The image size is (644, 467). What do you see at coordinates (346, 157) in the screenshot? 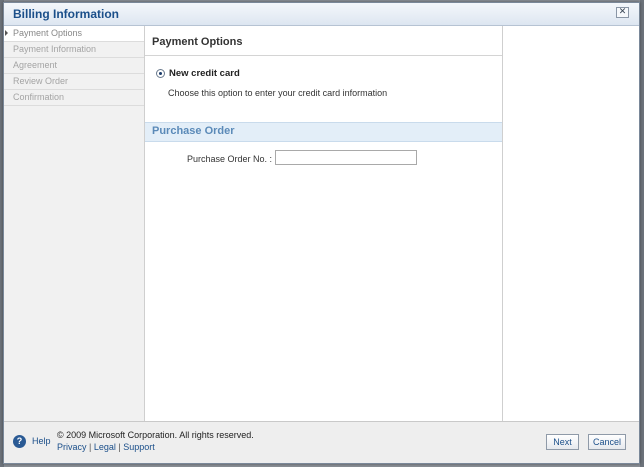
I see `purchase-order-input` at bounding box center [346, 157].